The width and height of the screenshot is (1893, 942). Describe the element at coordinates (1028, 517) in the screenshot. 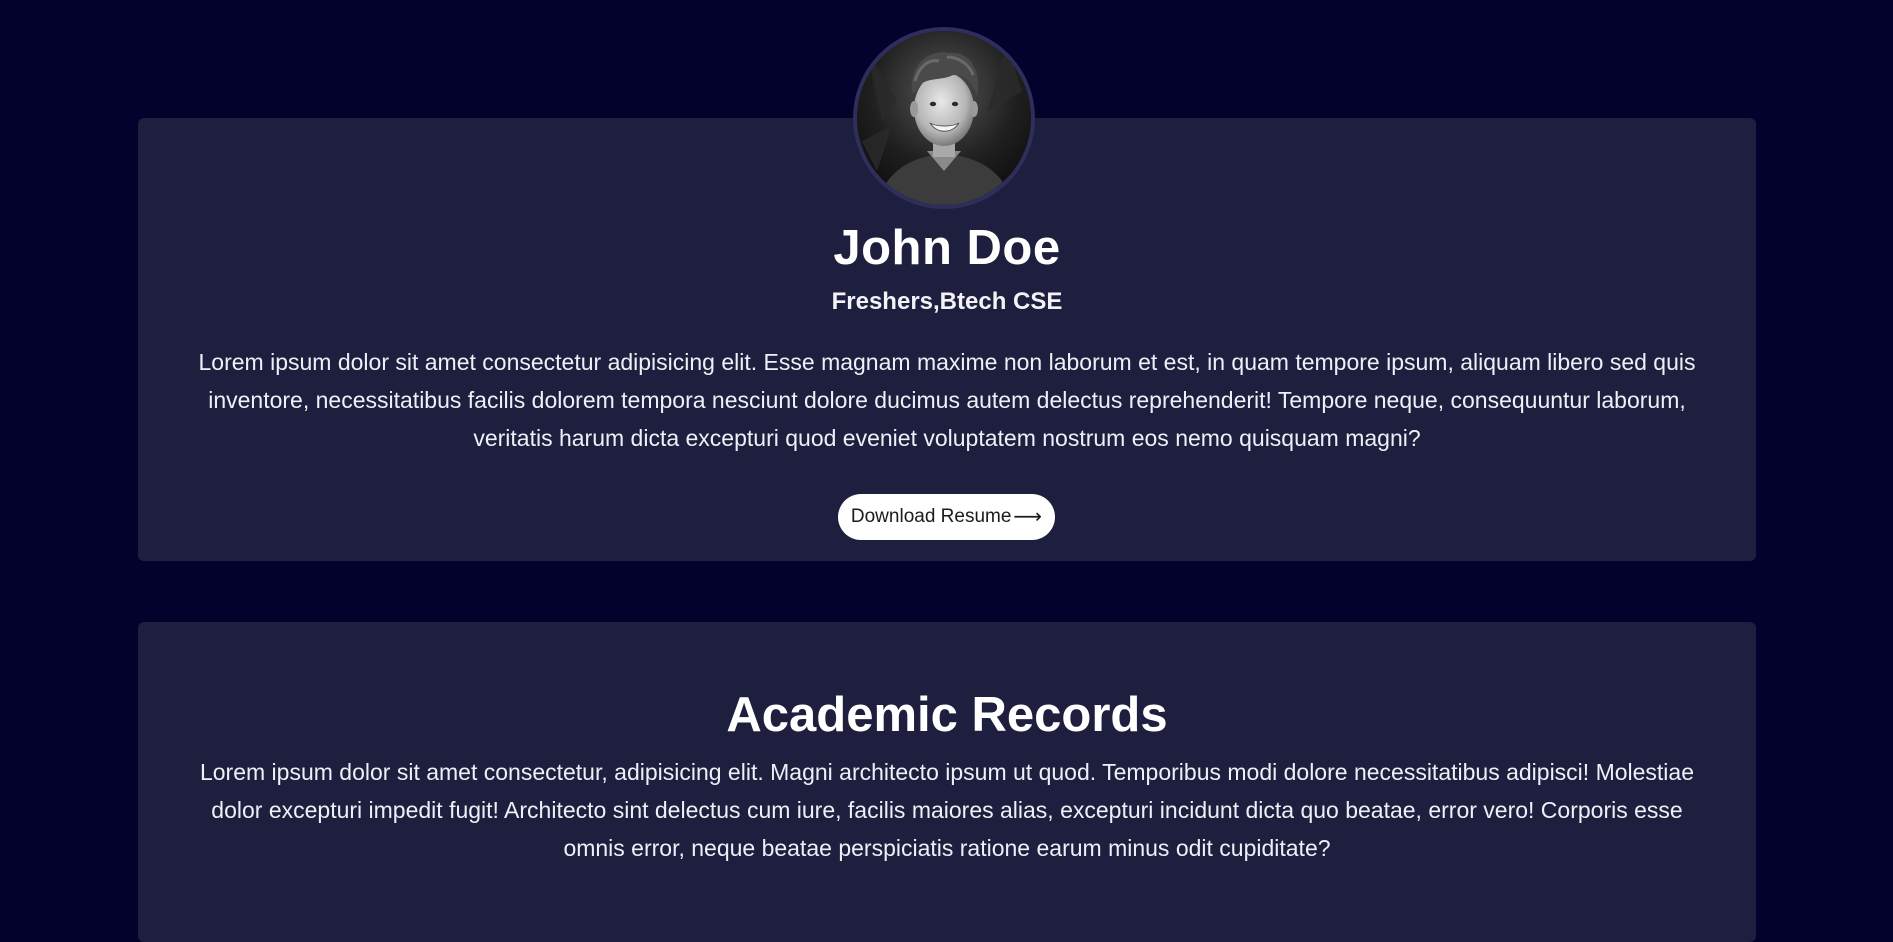

I see `arrow-right-icon: ⟶` at that location.